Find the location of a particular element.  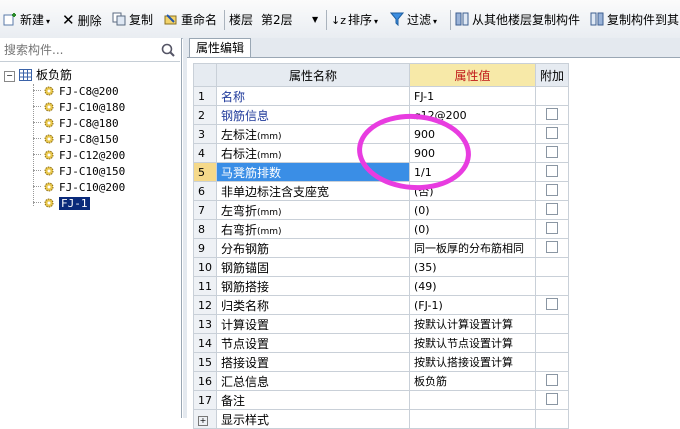

value-cell: (FJ-1) is located at coordinates (472, 305).